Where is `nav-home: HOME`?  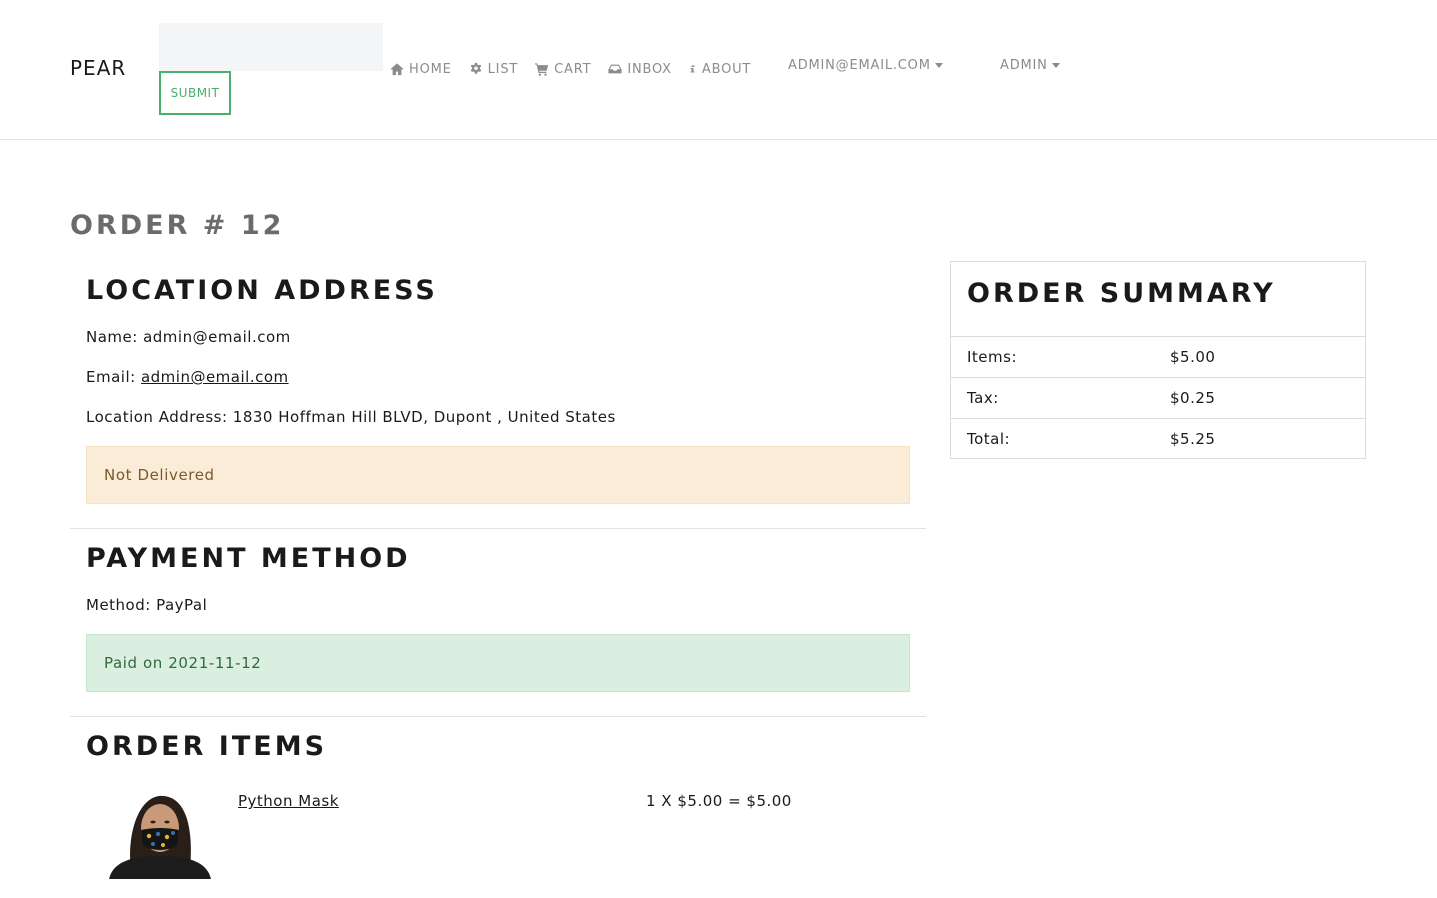
nav-home: HOME is located at coordinates (421, 69).